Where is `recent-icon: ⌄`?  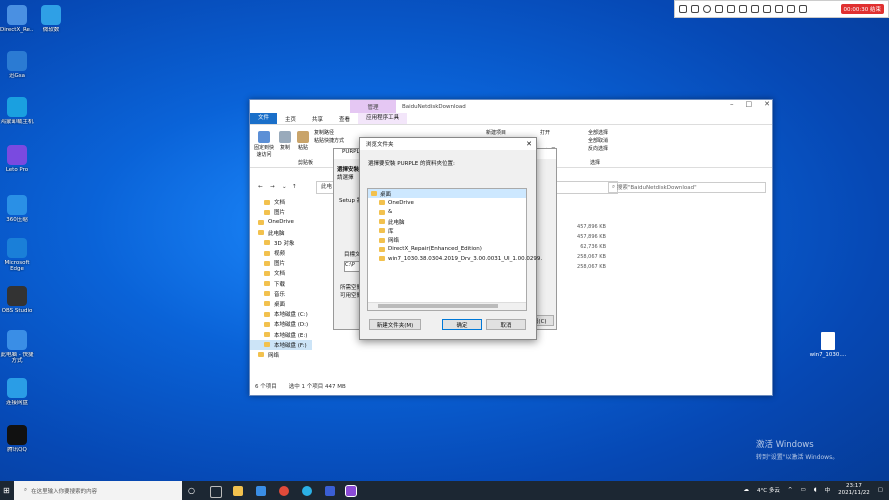 recent-icon: ⌄ is located at coordinates (284, 187).